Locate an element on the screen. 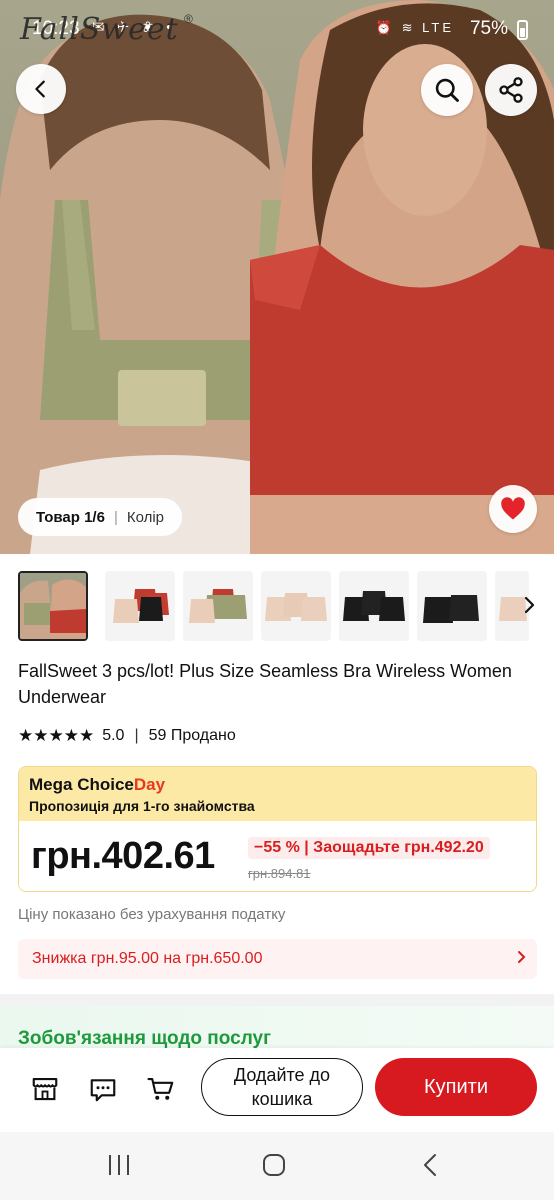 The height and width of the screenshot is (1200, 554). promo-title-prefix: Mega is located at coordinates (53, 784).